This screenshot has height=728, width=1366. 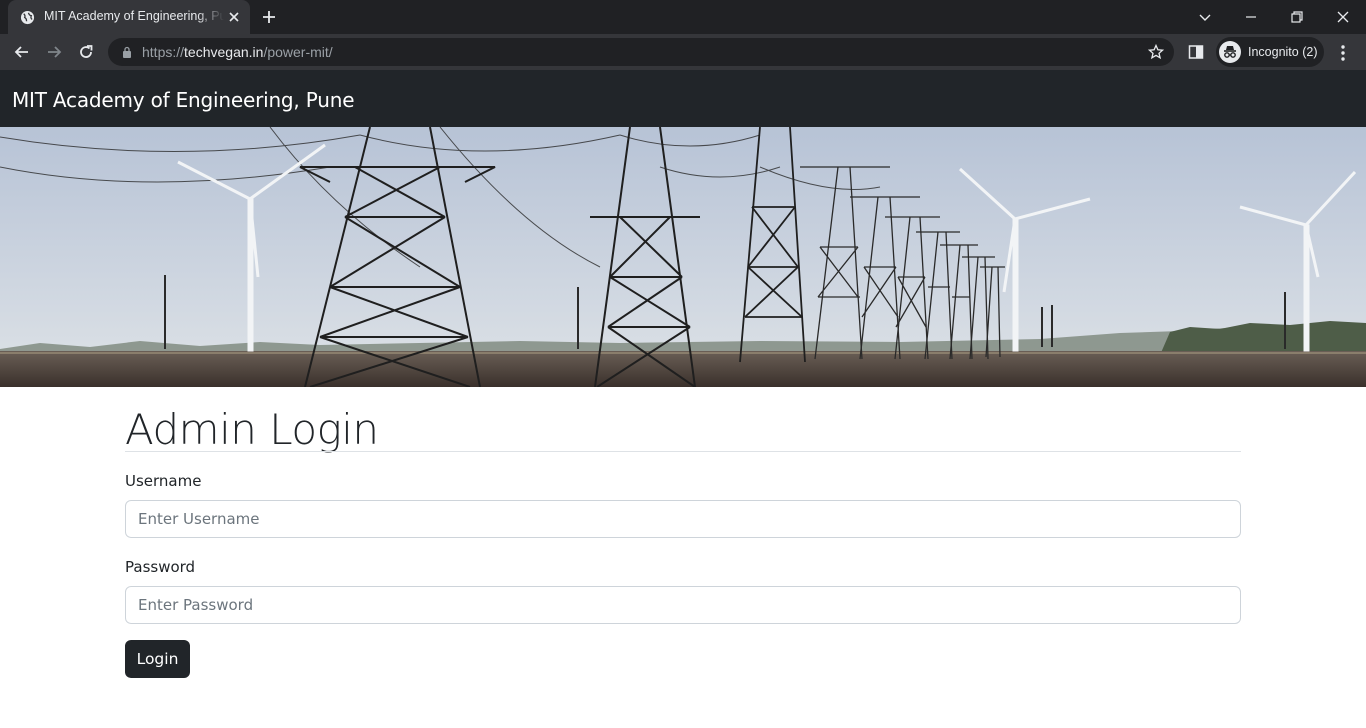 I want to click on browser-tab-strip: MIT Academy of Engineering, Pune, so click(x=683, y=17).